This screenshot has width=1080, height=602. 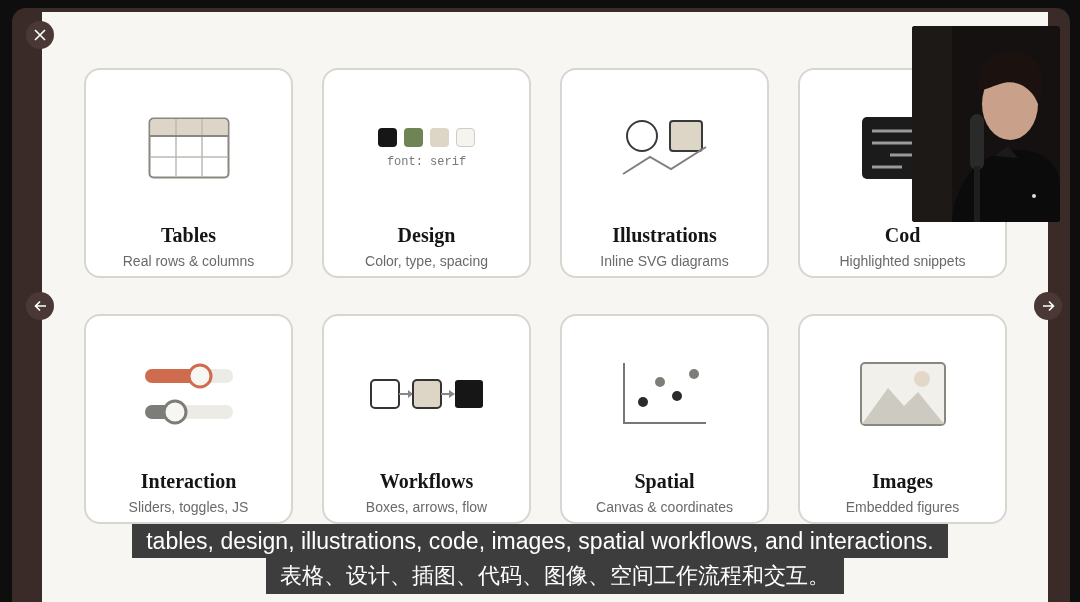 What do you see at coordinates (188, 394) in the screenshot?
I see `sliders-icon` at bounding box center [188, 394].